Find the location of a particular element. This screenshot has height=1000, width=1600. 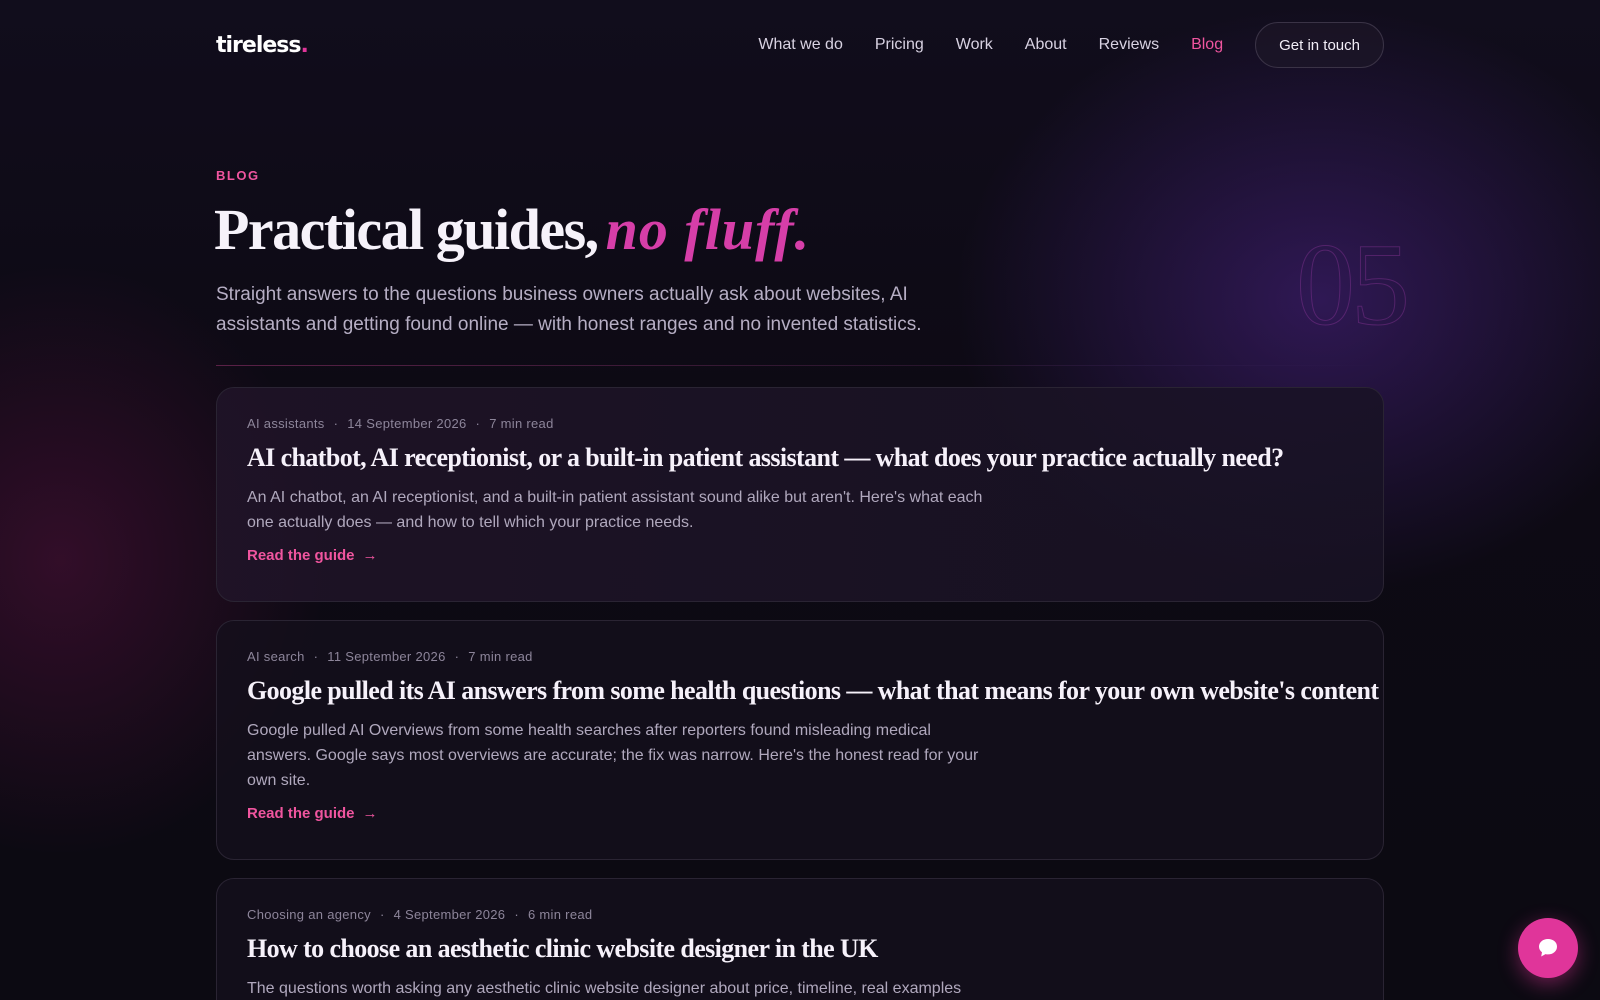

nav-item-work: Work is located at coordinates (974, 45).